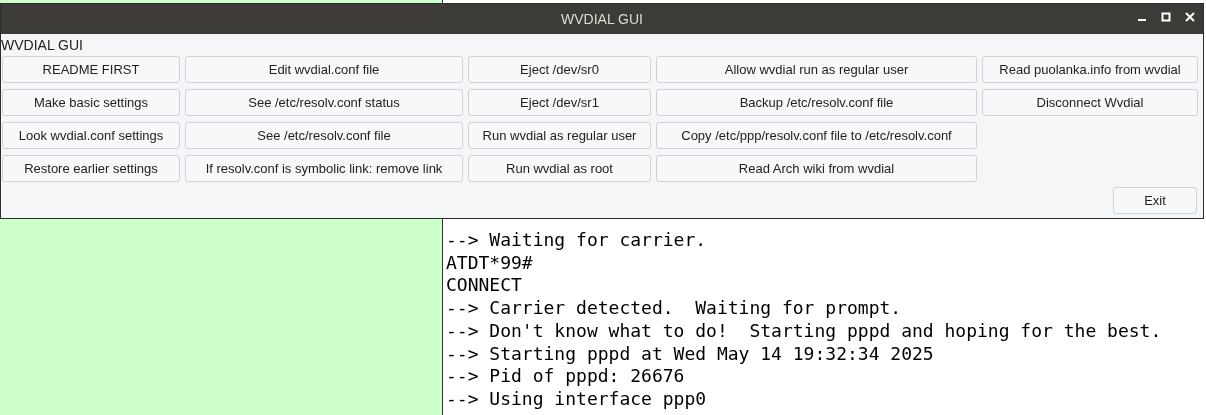  Describe the element at coordinates (559, 168) in the screenshot. I see `action-button: Run wvdial as root` at that location.